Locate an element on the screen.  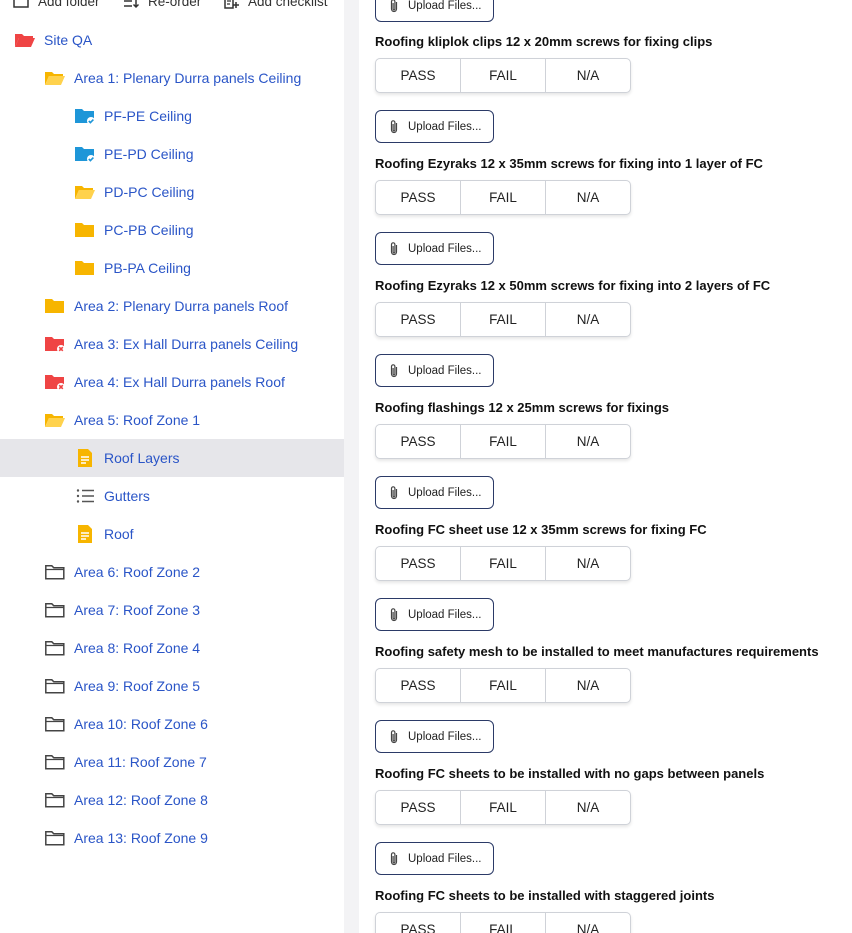
tree-item: Area 10: Roof Zone 6 is located at coordinates (172, 724).